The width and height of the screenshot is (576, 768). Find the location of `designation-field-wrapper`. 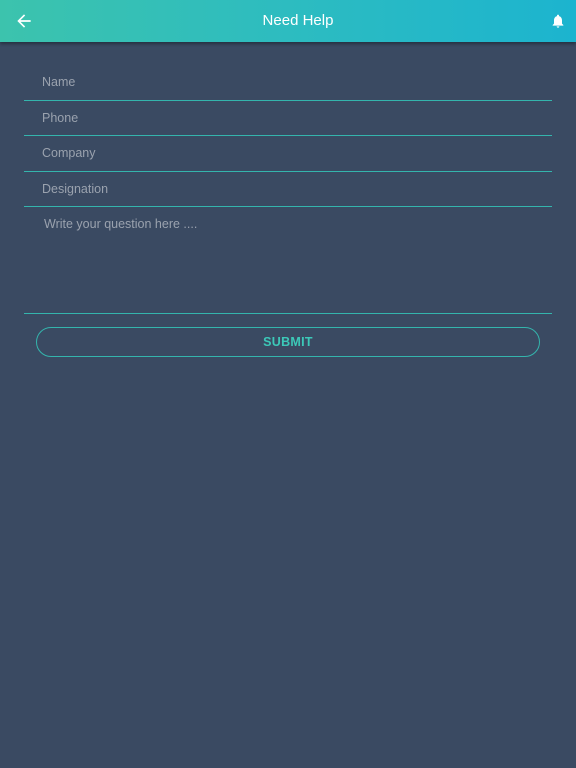

designation-field-wrapper is located at coordinates (288, 189).